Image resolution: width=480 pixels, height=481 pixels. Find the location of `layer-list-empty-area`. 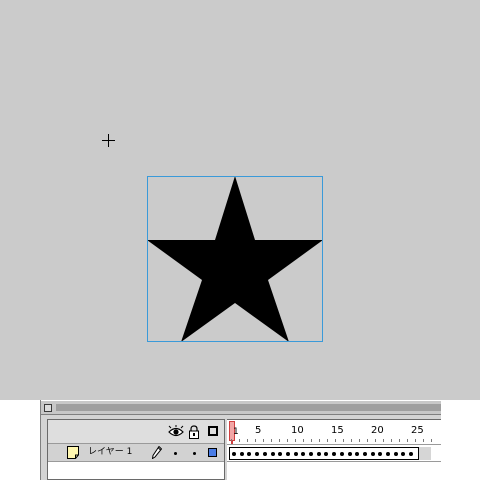

layer-list-empty-area is located at coordinates (136, 470).